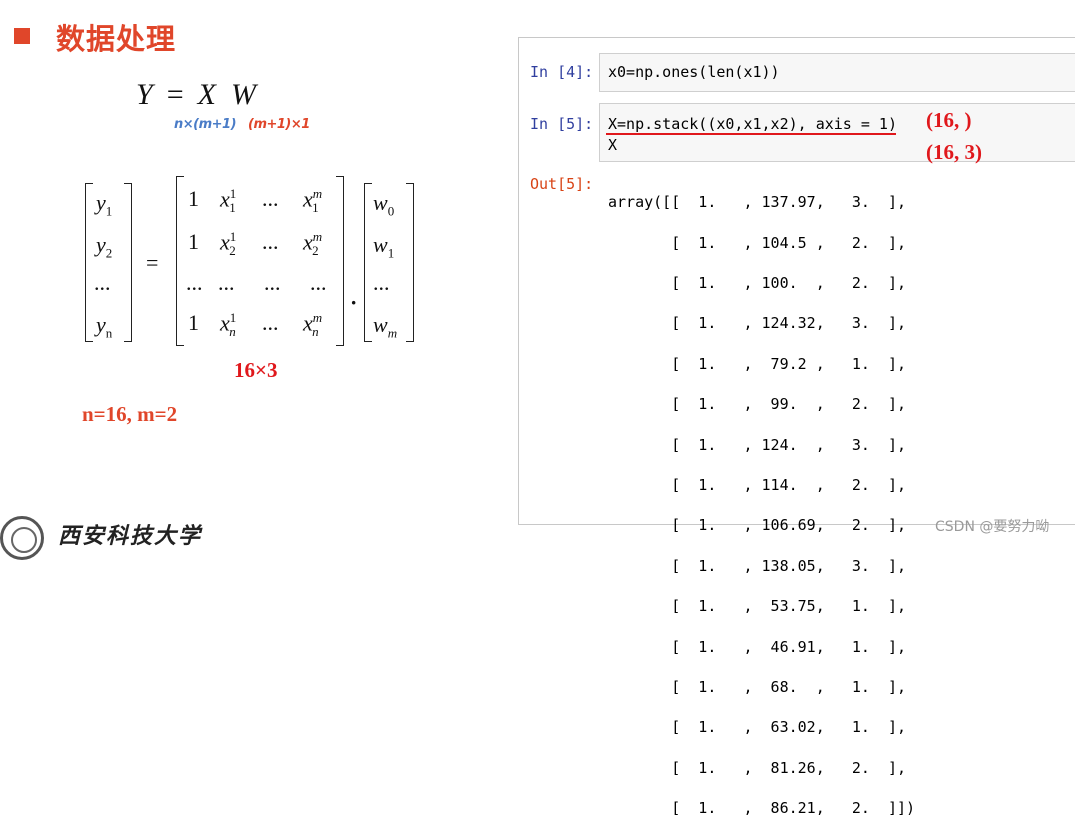 The height and width of the screenshot is (839, 1086). I want to click on matrix-shape-label: 16×3, so click(256, 370).